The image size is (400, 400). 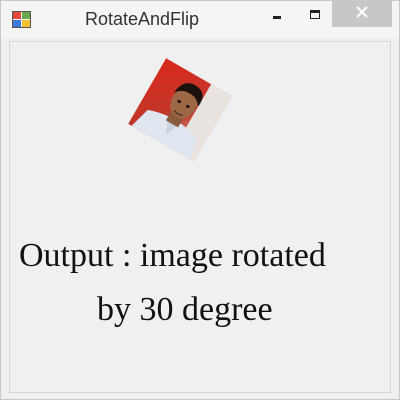 I want to click on output-caption-line1: Output : image rotated, so click(x=172, y=255).